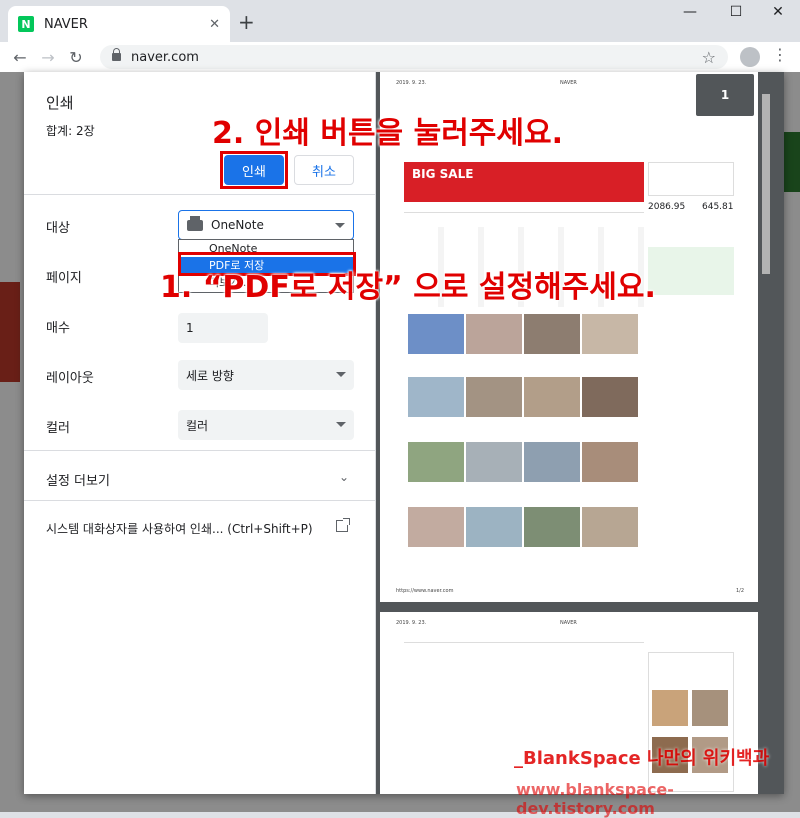 The width and height of the screenshot is (800, 818). What do you see at coordinates (210, 375) in the screenshot?
I see `layout-value: 세로 방향` at bounding box center [210, 375].